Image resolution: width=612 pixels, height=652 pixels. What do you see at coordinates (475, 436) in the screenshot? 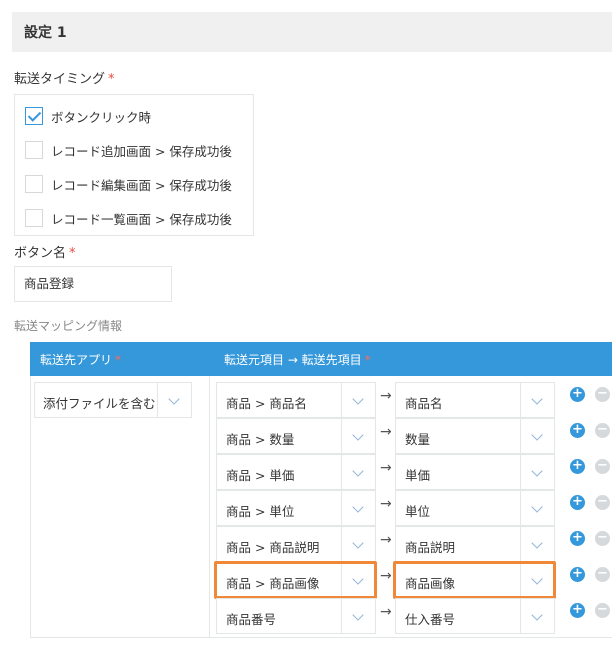
I see `target-field-select: 数量` at bounding box center [475, 436].